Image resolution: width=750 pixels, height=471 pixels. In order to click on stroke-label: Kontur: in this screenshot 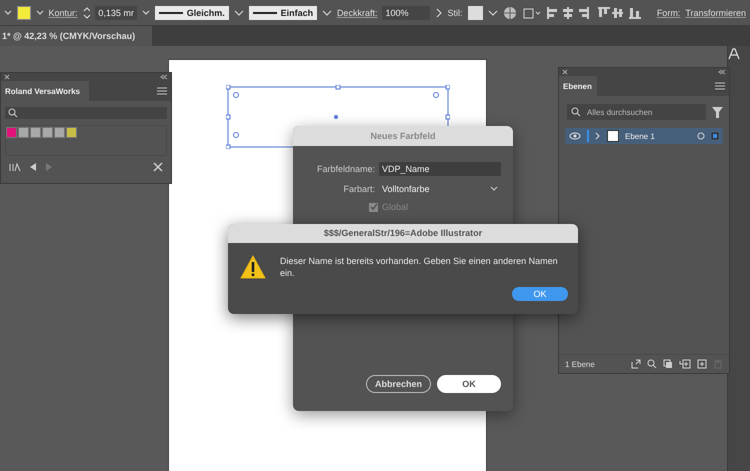, I will do `click(63, 13)`.